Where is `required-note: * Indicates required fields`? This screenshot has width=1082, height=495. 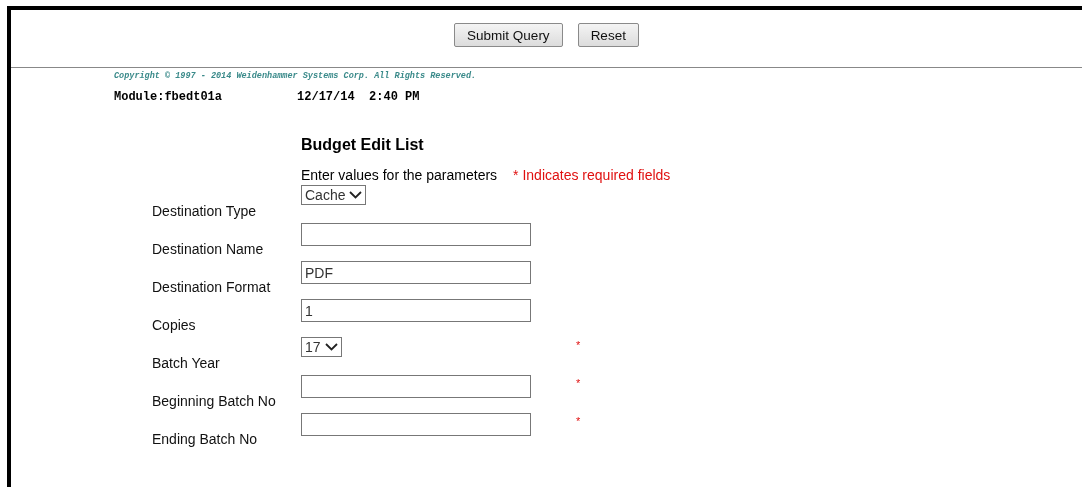
required-note: * Indicates required fields is located at coordinates (592, 175).